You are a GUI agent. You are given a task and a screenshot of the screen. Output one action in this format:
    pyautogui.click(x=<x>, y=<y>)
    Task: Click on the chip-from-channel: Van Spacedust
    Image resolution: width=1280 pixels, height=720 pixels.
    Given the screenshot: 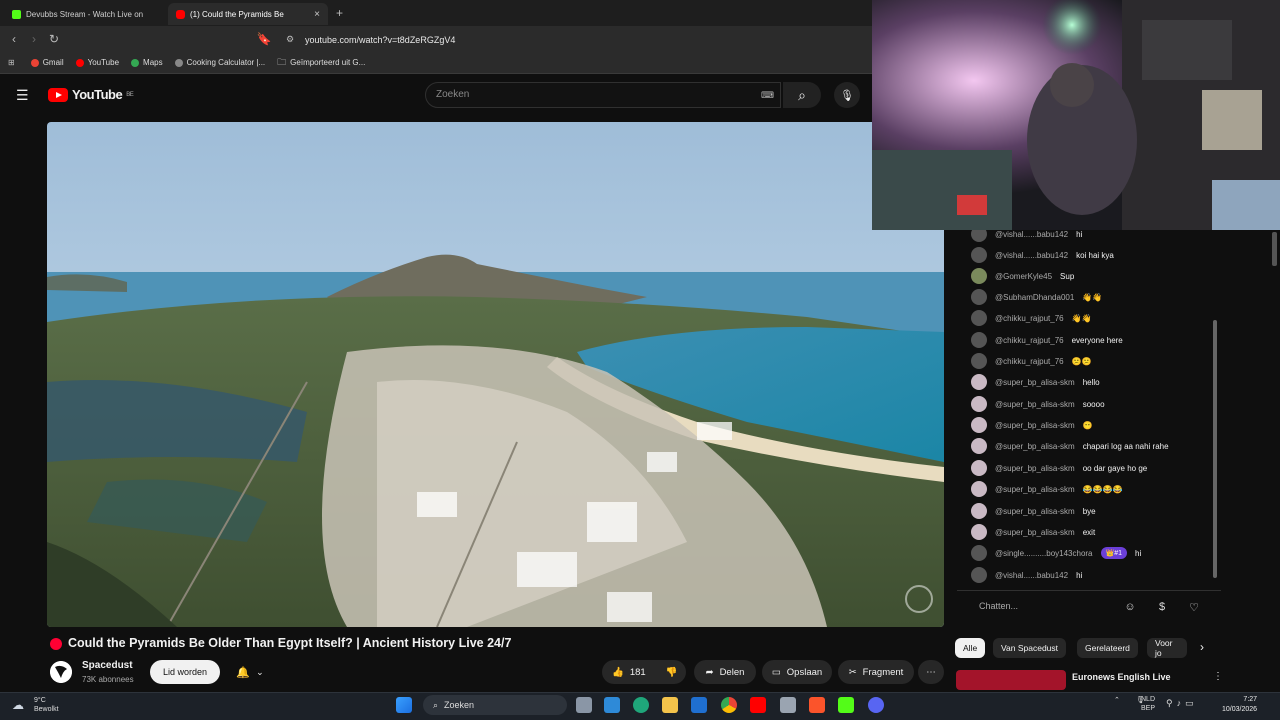 What is the action you would take?
    pyautogui.click(x=1030, y=648)
    